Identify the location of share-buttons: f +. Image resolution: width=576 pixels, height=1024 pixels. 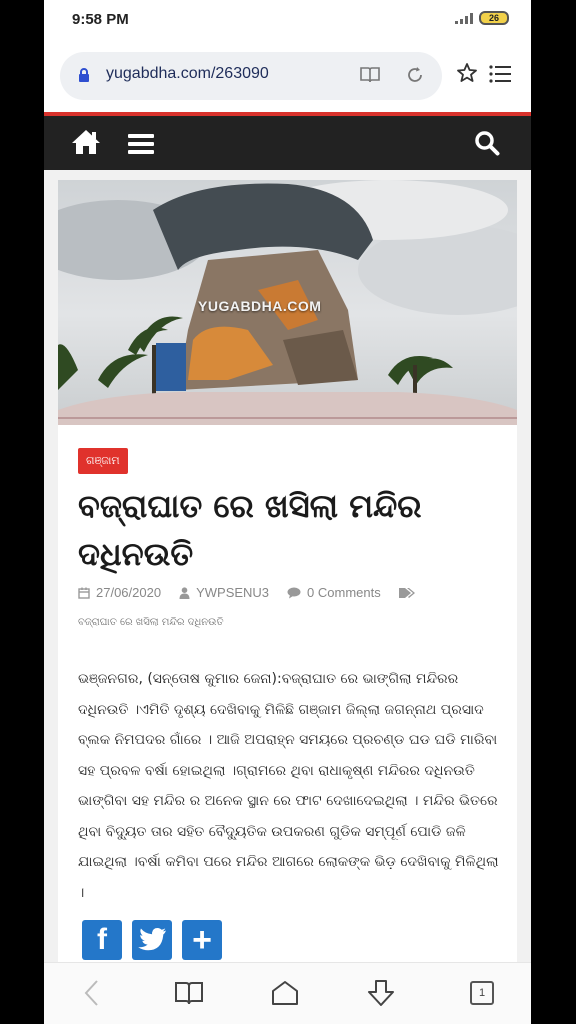
(152, 940).